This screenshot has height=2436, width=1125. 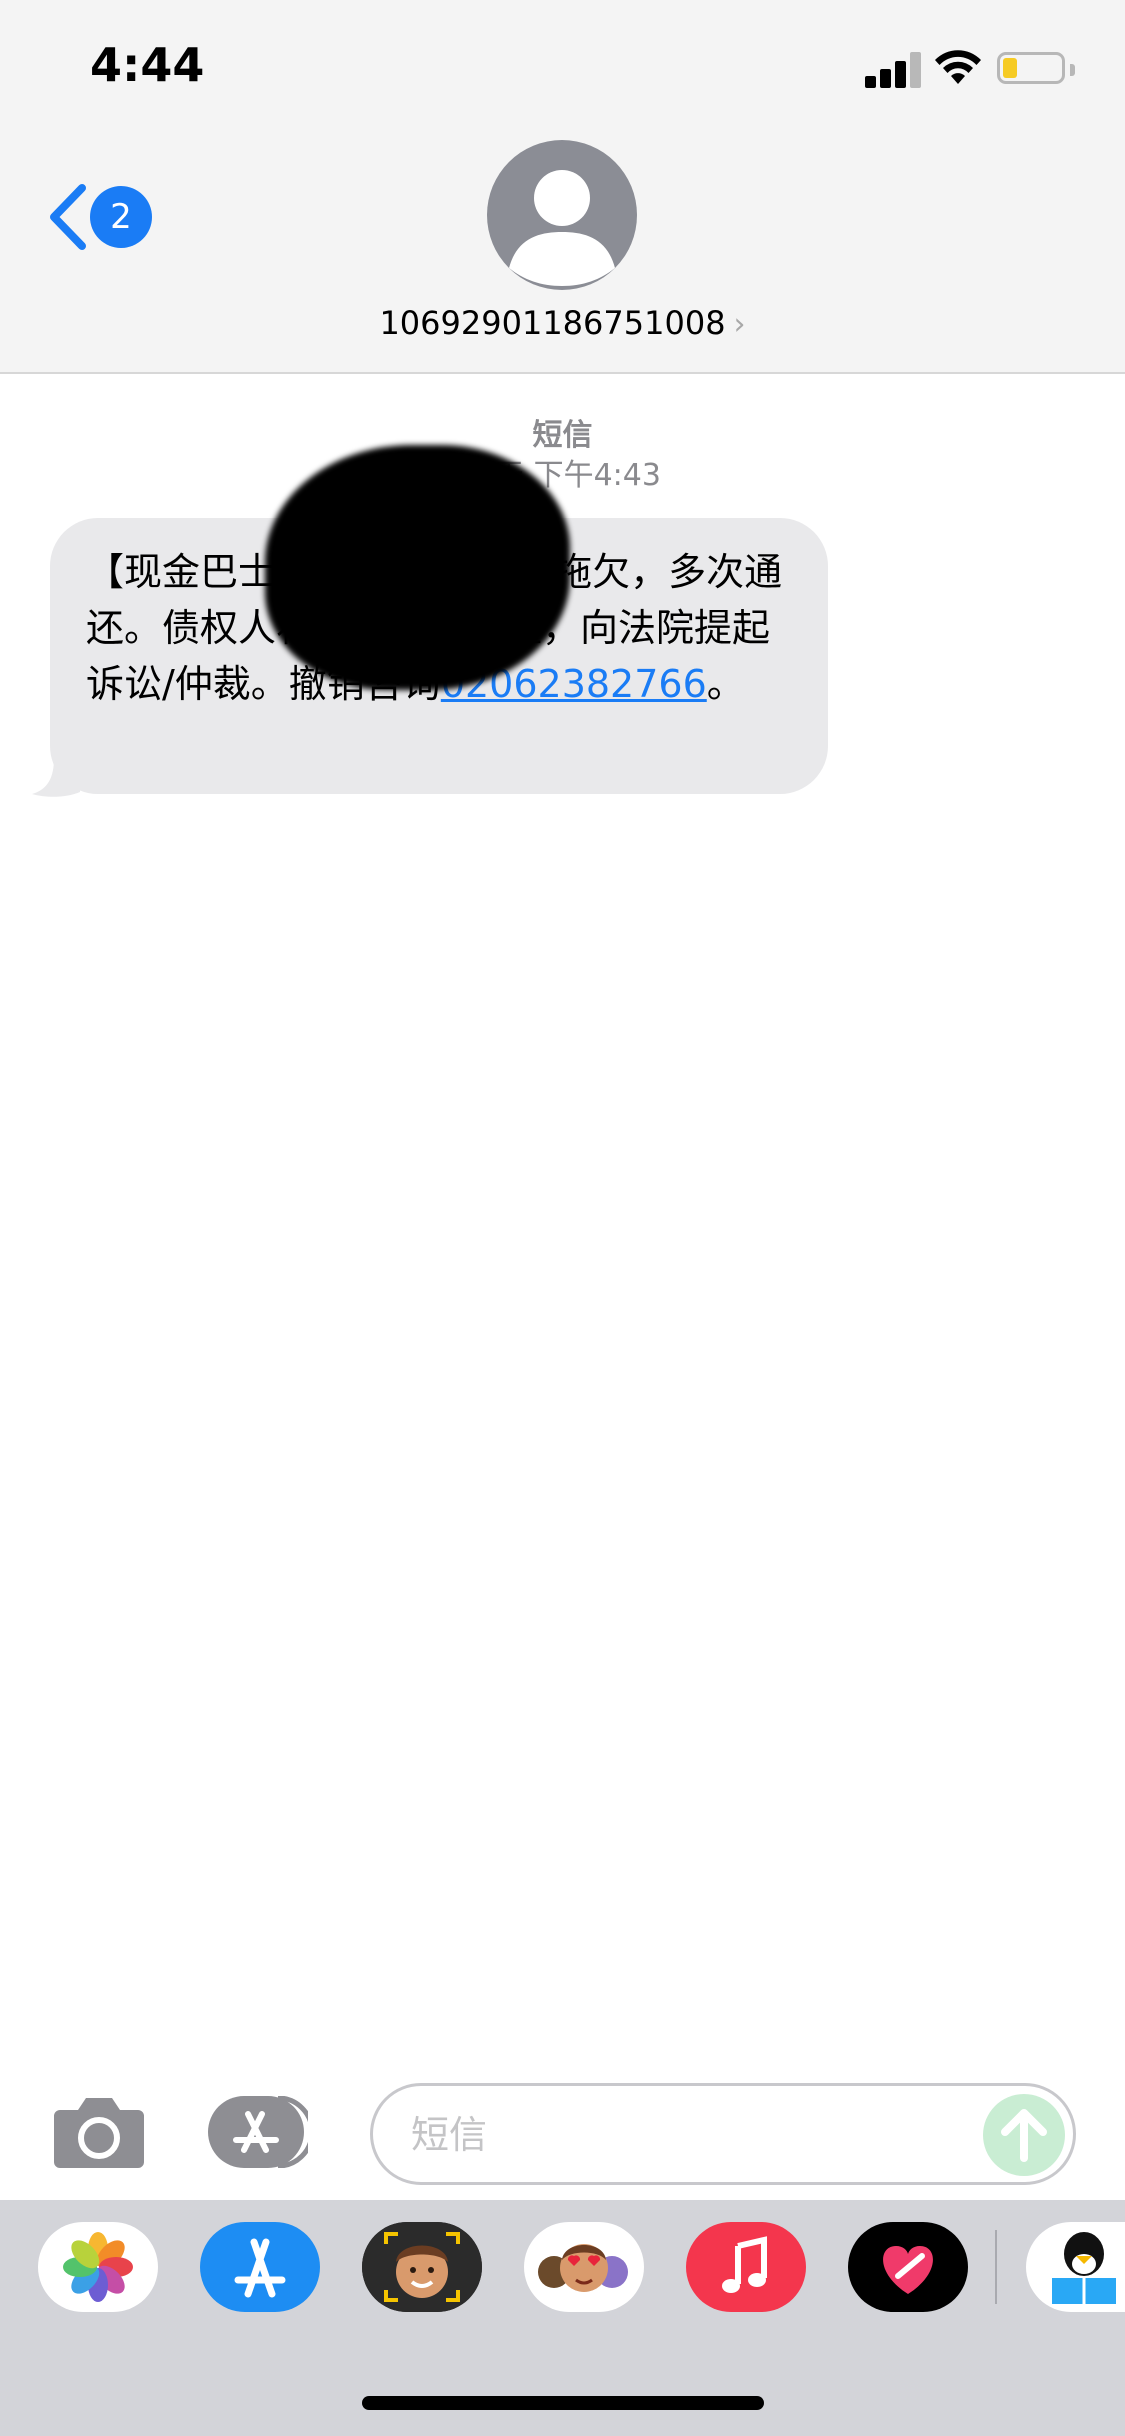 I want to click on memoji-face-icon, so click(x=422, y=2267).